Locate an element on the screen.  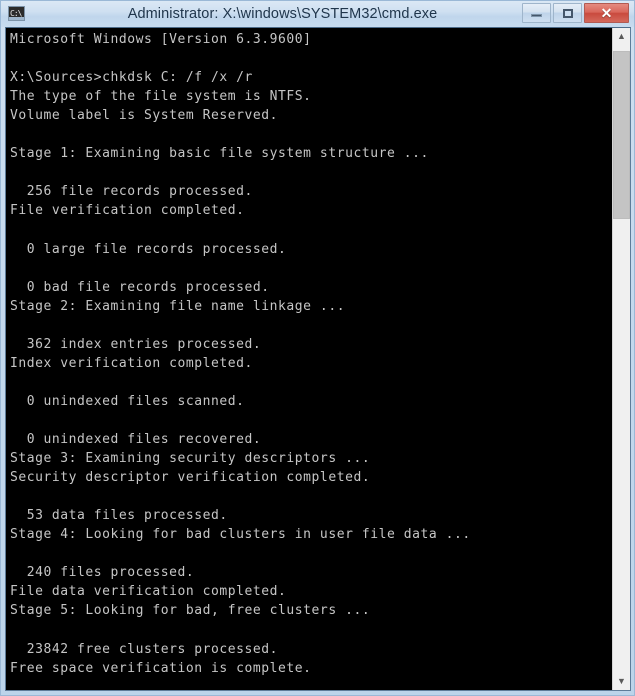
close-icon: ✕ is located at coordinates (606, 13).